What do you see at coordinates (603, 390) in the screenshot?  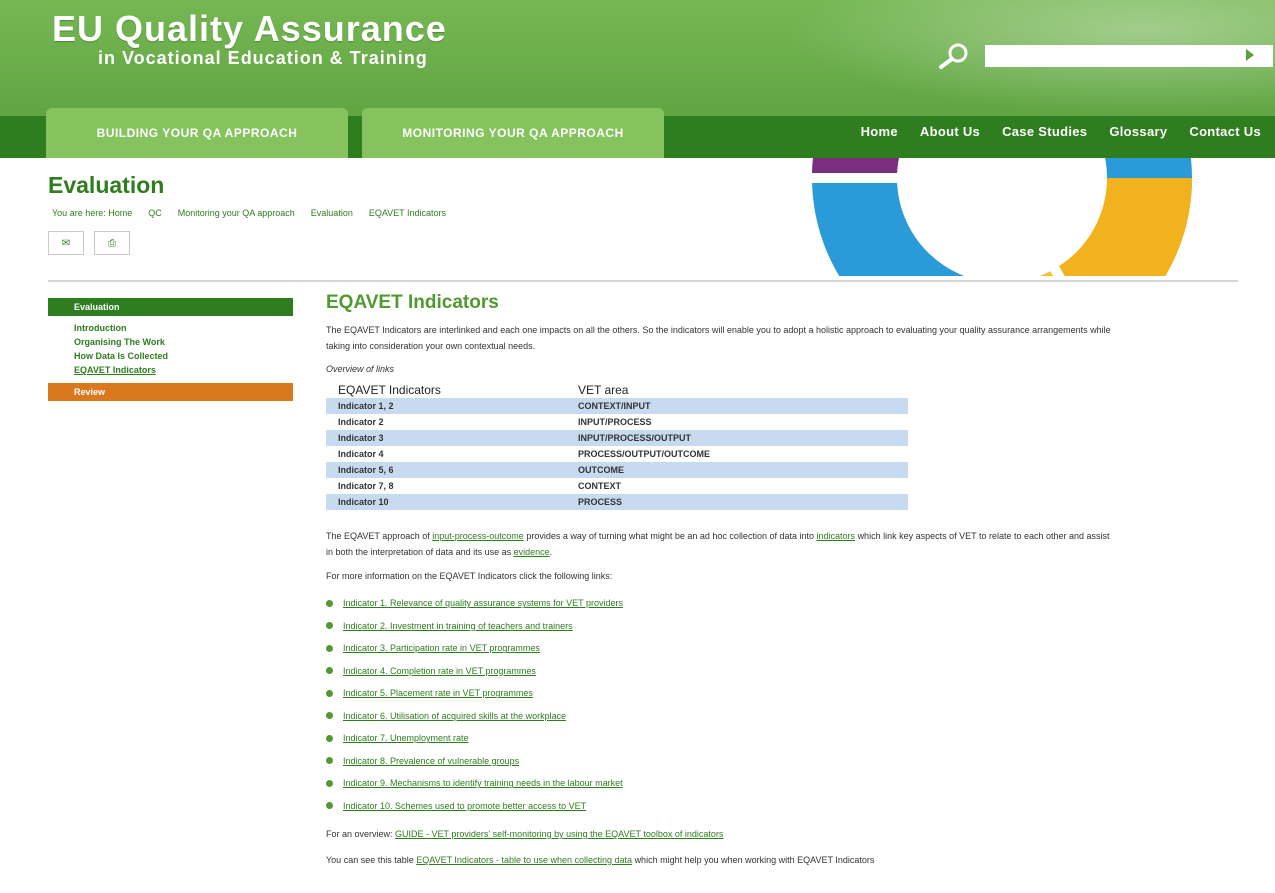 I see `table-header: VET area` at bounding box center [603, 390].